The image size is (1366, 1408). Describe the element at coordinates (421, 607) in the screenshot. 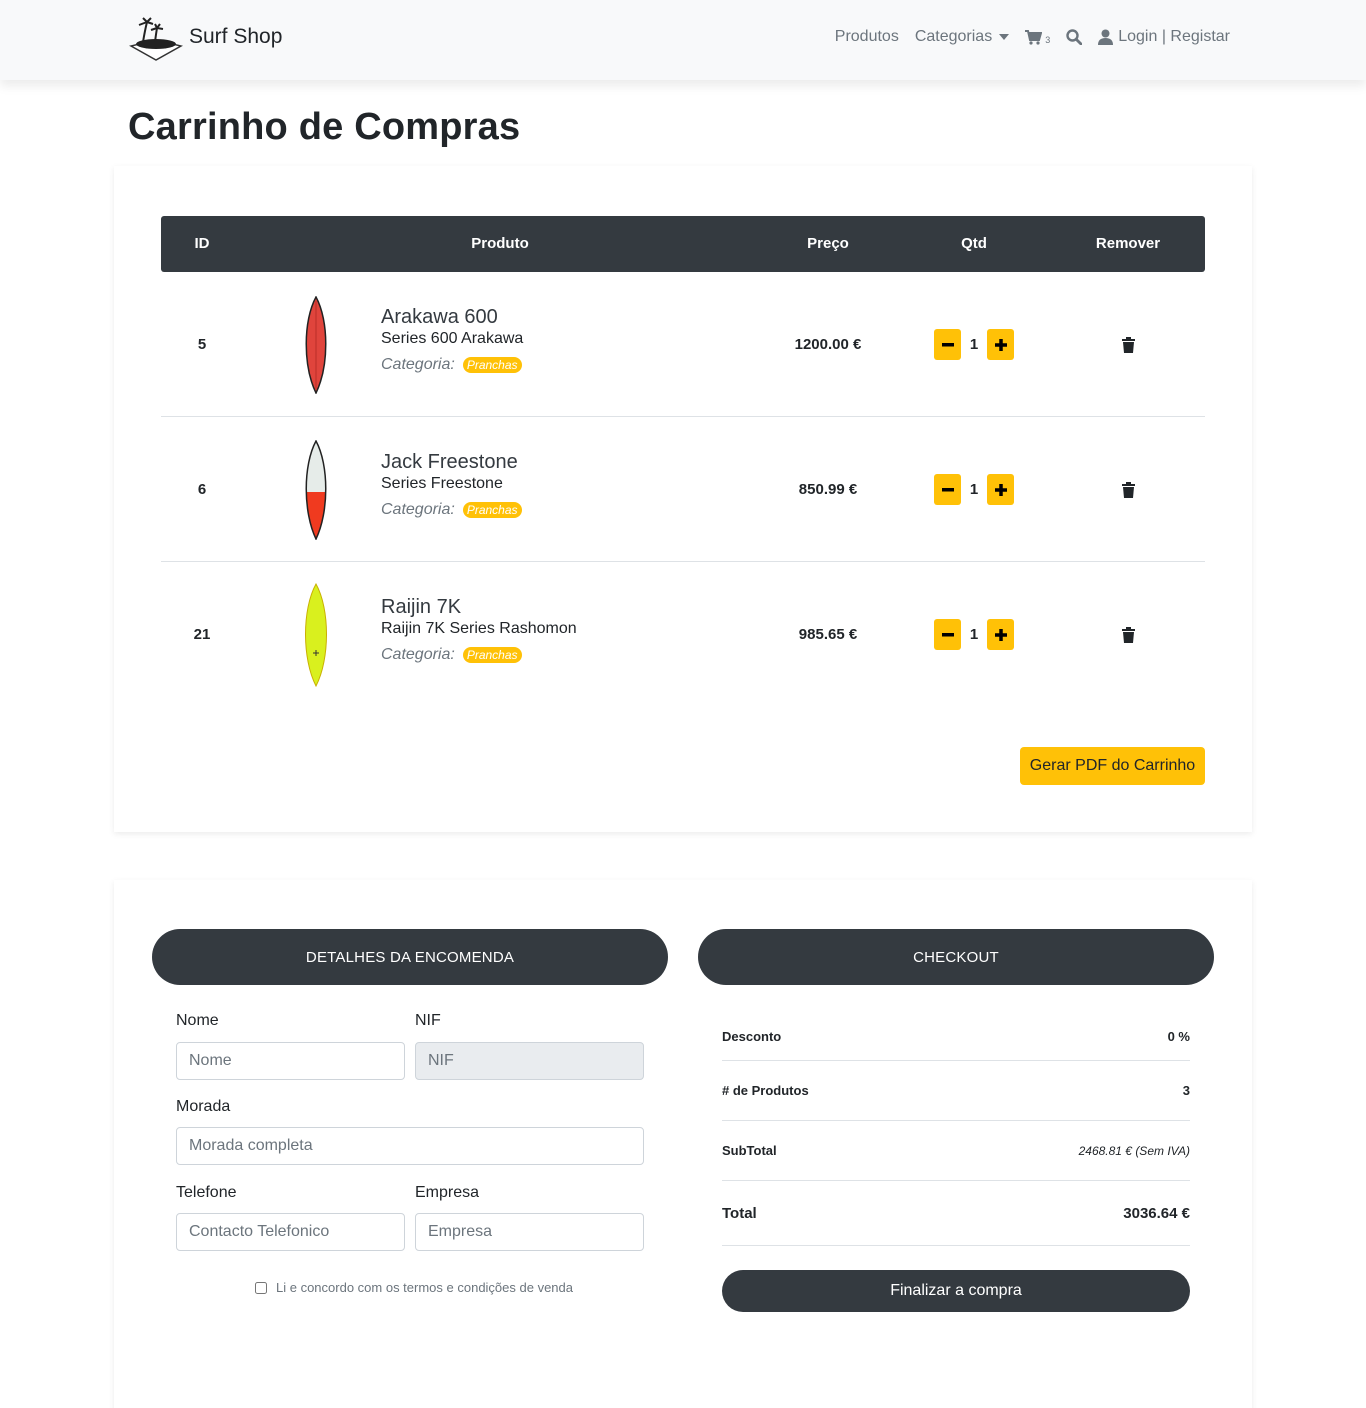

I see `product-name: Raijin 7K` at that location.